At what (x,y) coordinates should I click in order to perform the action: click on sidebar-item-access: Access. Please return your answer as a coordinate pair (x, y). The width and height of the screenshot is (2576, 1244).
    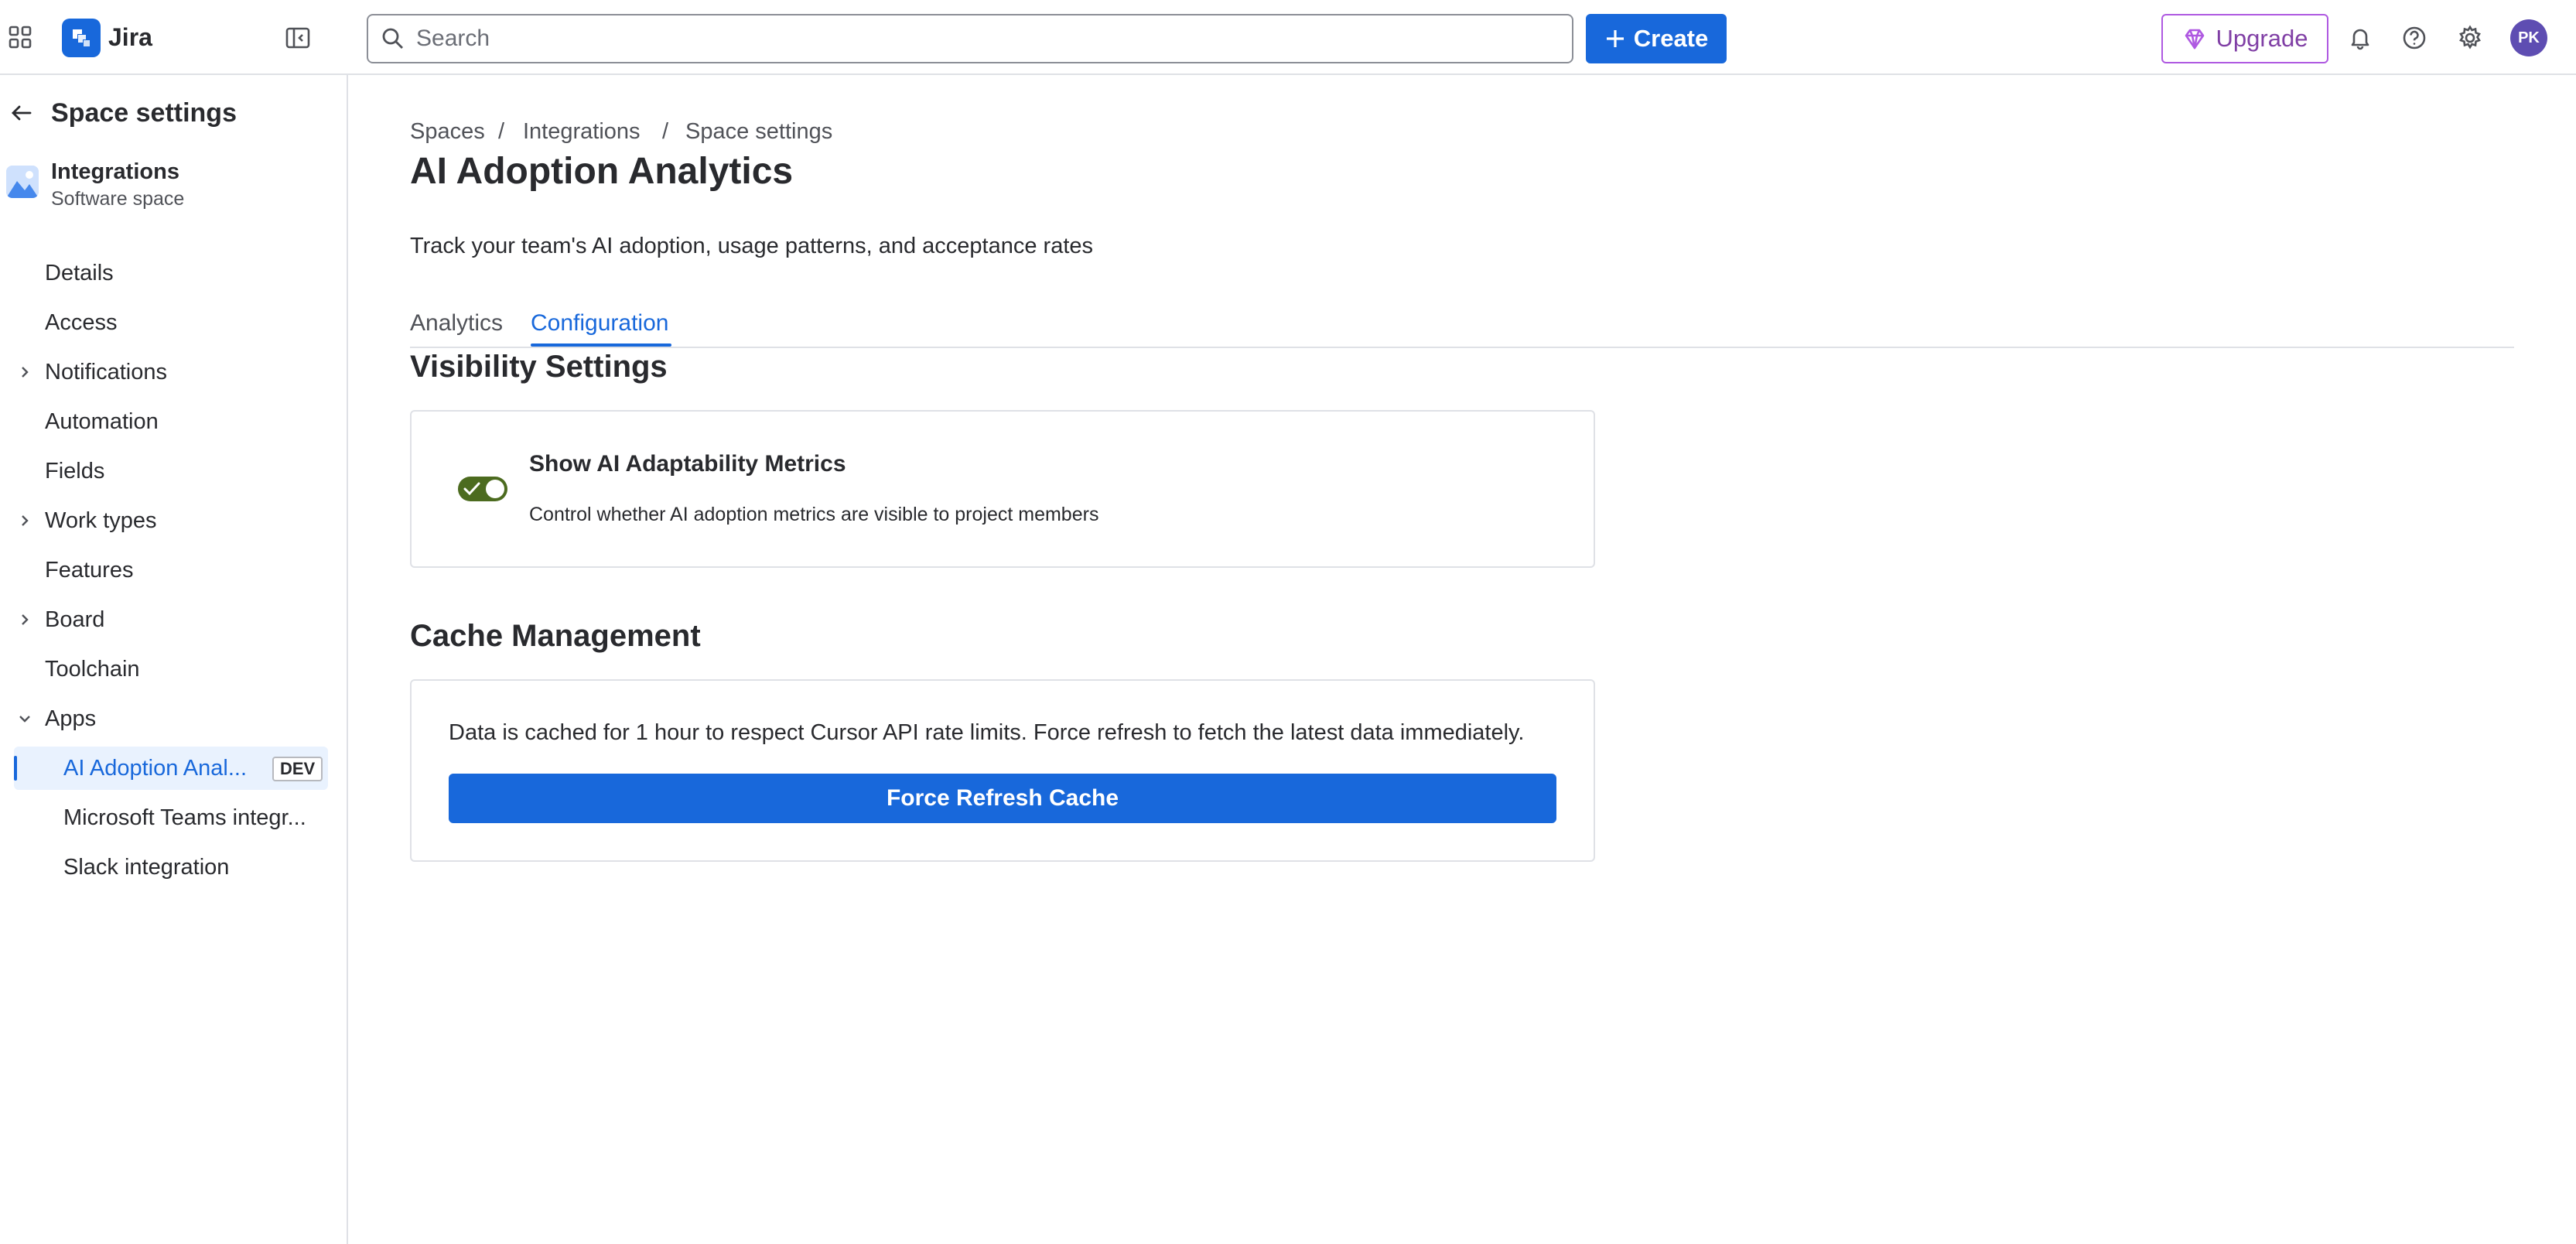
    Looking at the image, I should click on (171, 322).